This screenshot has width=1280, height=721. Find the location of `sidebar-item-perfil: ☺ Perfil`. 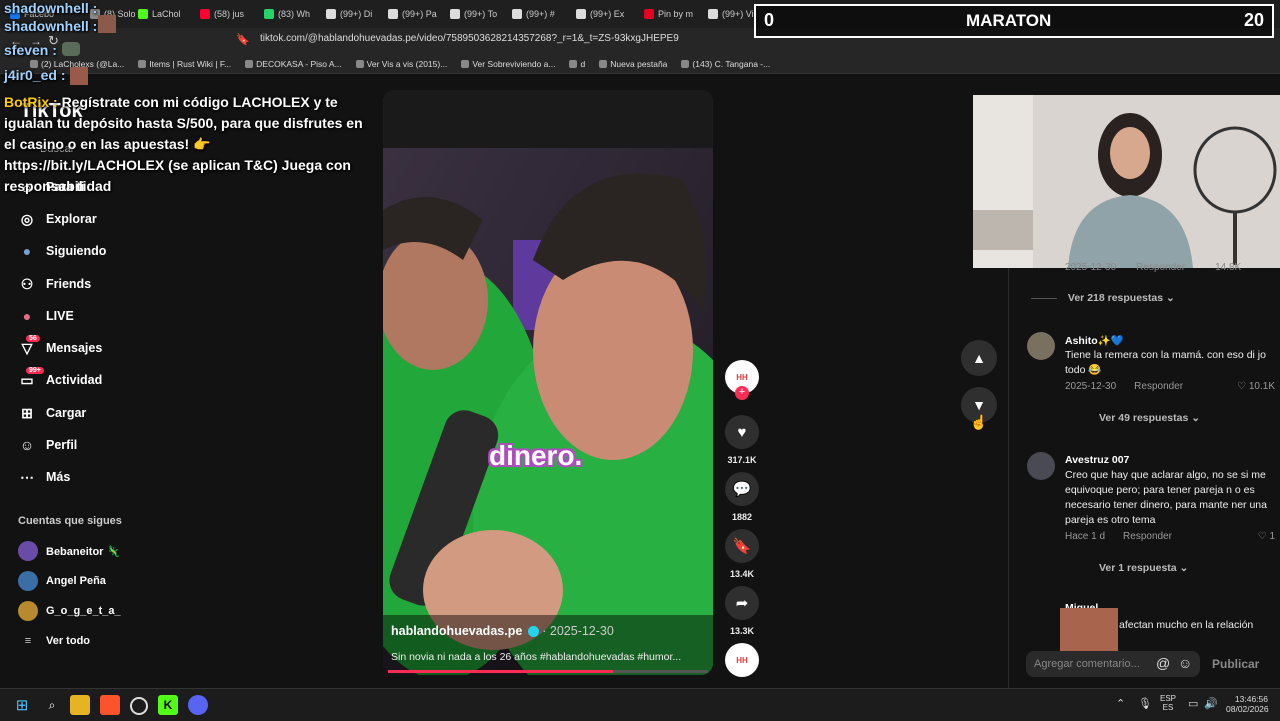

sidebar-item-perfil: ☺ Perfil is located at coordinates (47, 445).